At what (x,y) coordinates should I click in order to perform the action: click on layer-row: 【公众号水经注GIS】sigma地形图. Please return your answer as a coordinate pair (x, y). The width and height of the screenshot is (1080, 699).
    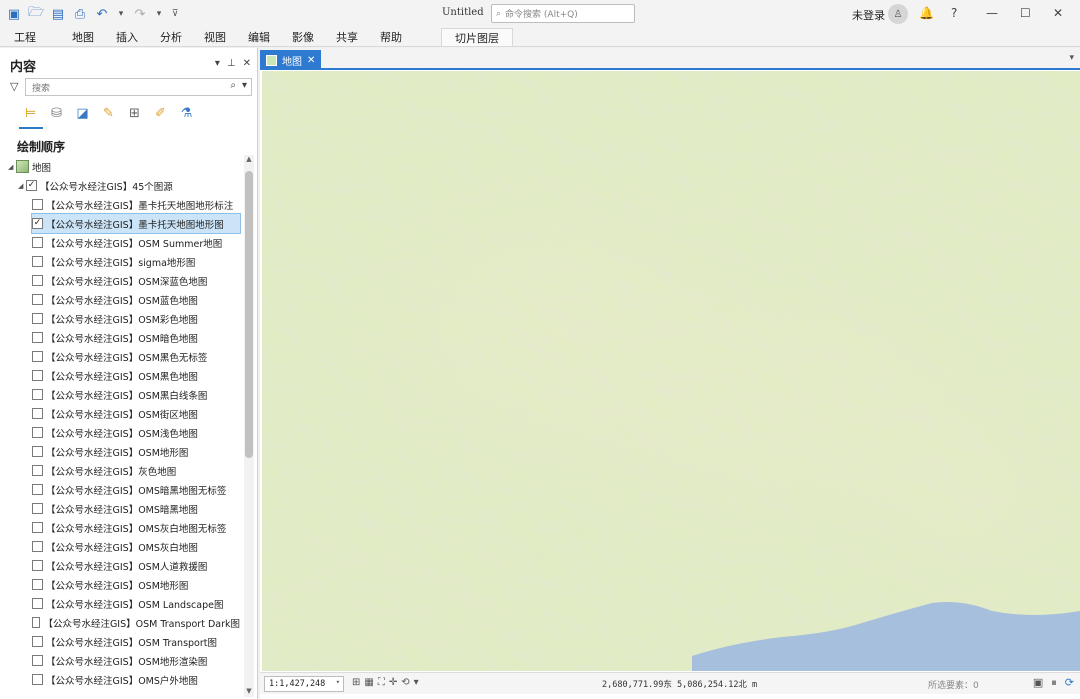
    Looking at the image, I should click on (136, 261).